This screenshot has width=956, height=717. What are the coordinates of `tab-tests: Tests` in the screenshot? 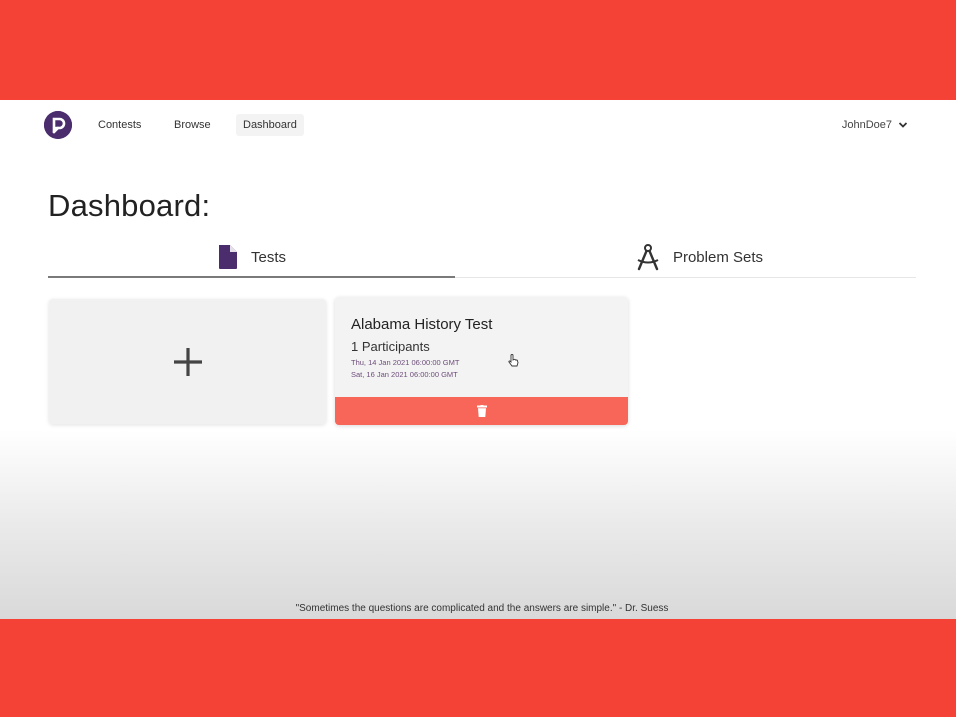 It's located at (251, 257).